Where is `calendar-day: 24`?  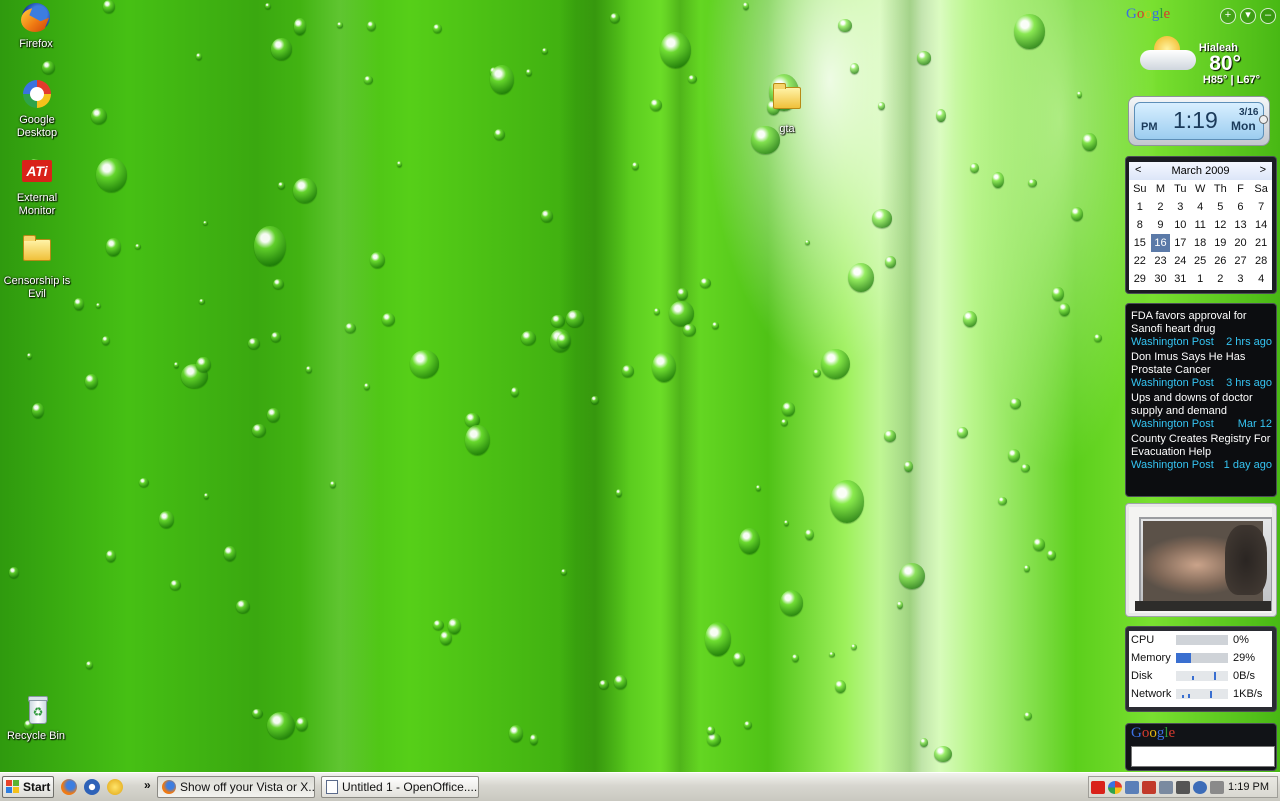 calendar-day: 24 is located at coordinates (1180, 261).